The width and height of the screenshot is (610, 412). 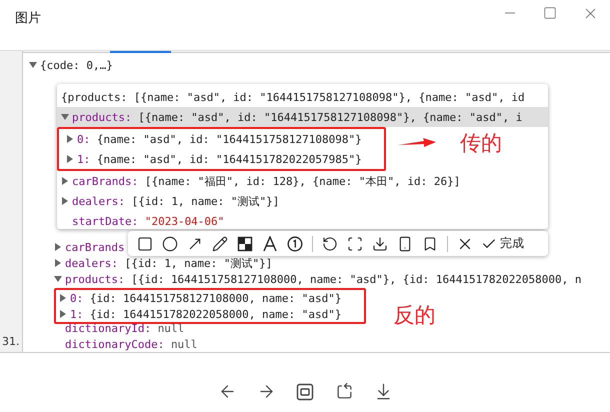 I want to click on tree-row: 0: {id: 1644151758127108000, name: "asd"}, so click(x=200, y=298).